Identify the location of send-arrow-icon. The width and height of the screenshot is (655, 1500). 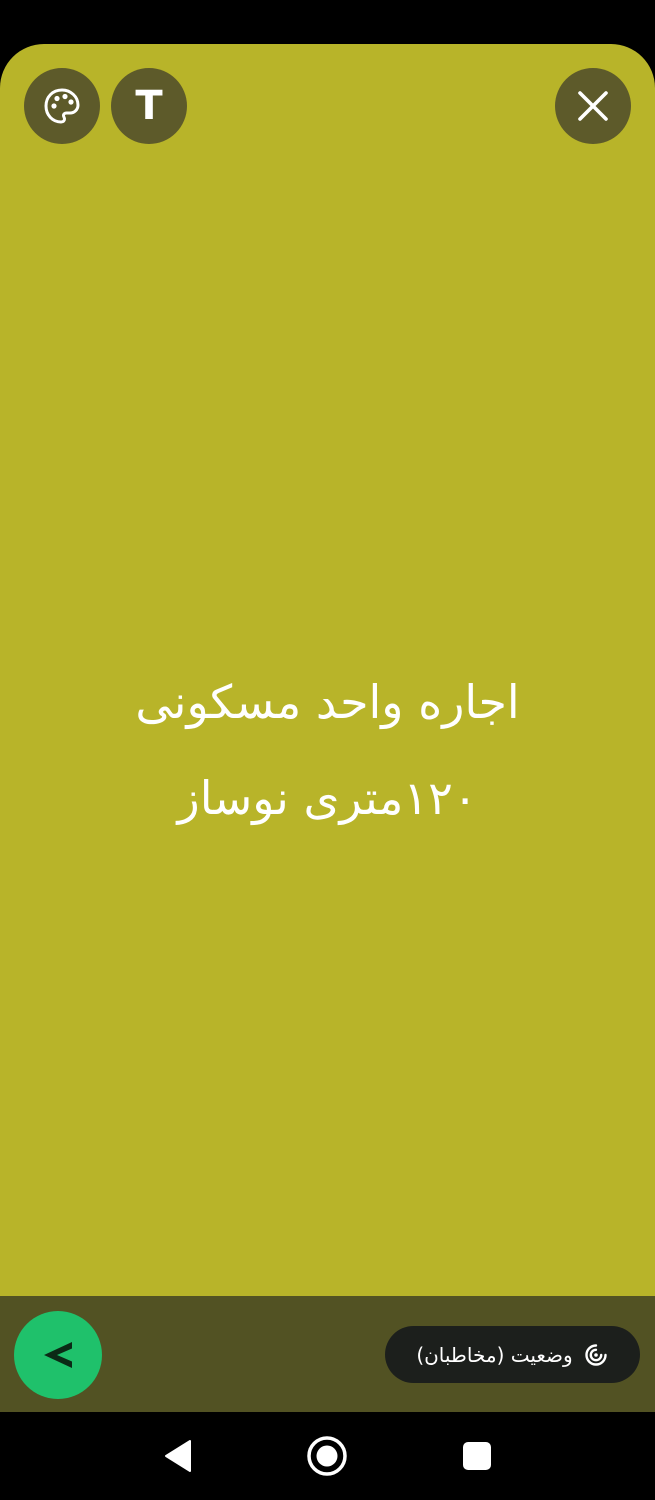
(58, 1355).